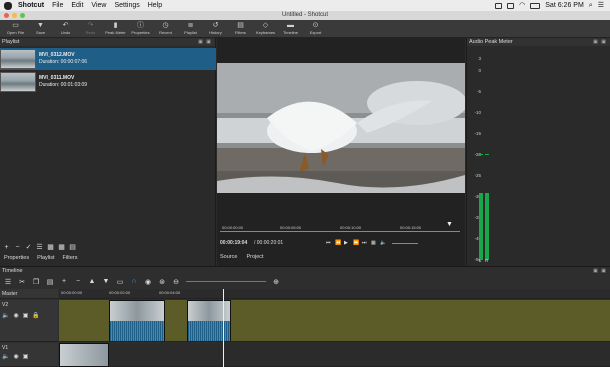  What do you see at coordinates (64, 281) in the screenshot?
I see `append-icon: +` at bounding box center [64, 281].